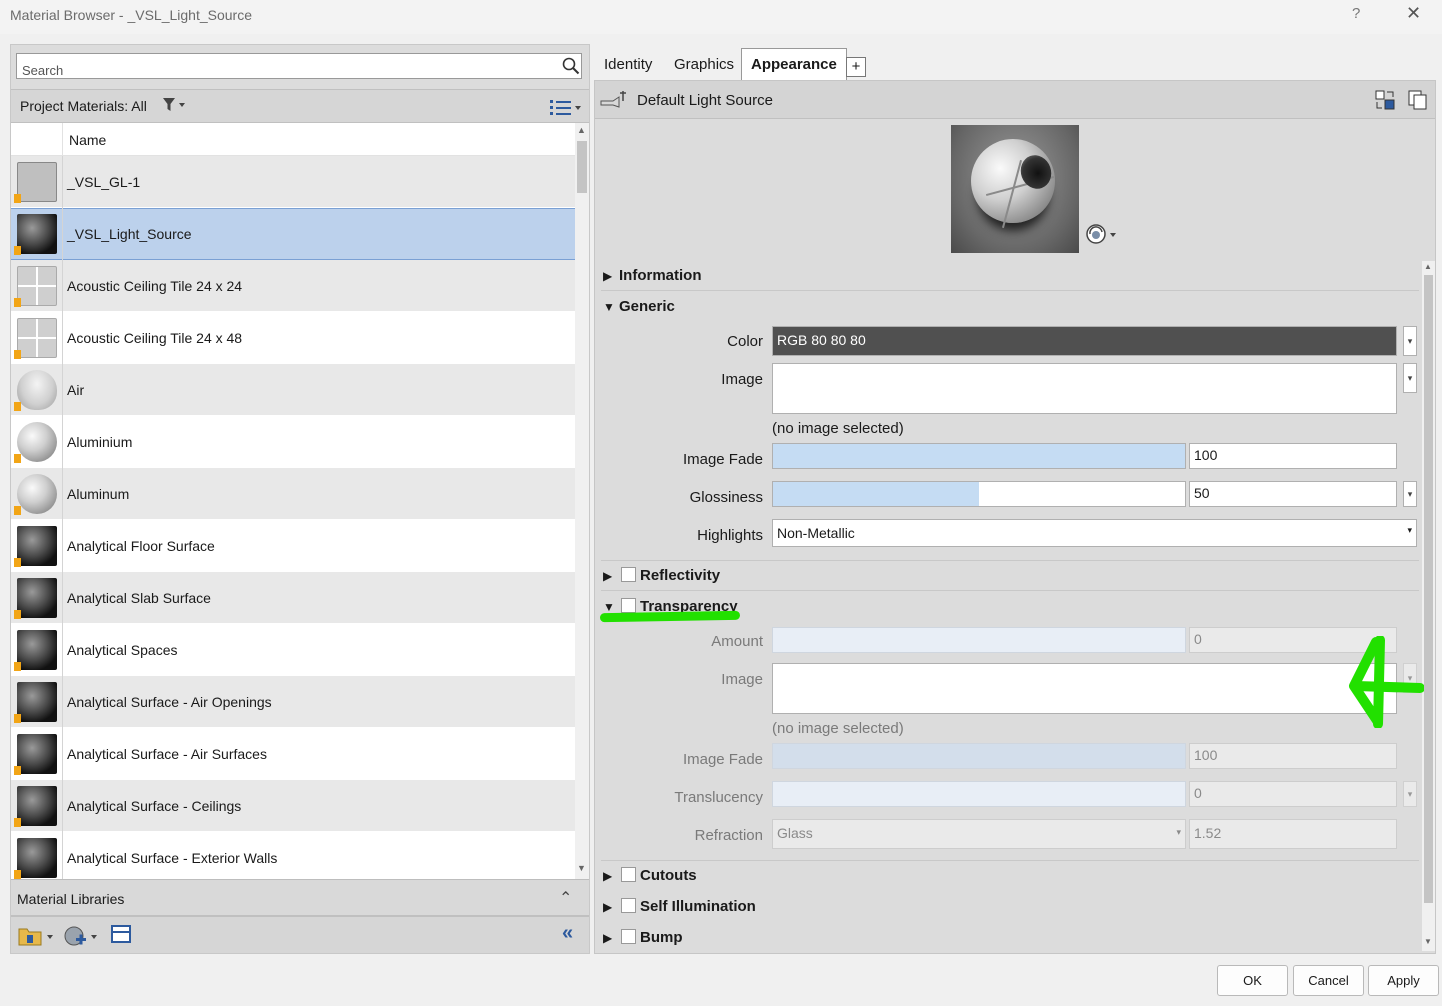  I want to click on section-reflectivity: ▶ Reflectivity, so click(1009, 576).